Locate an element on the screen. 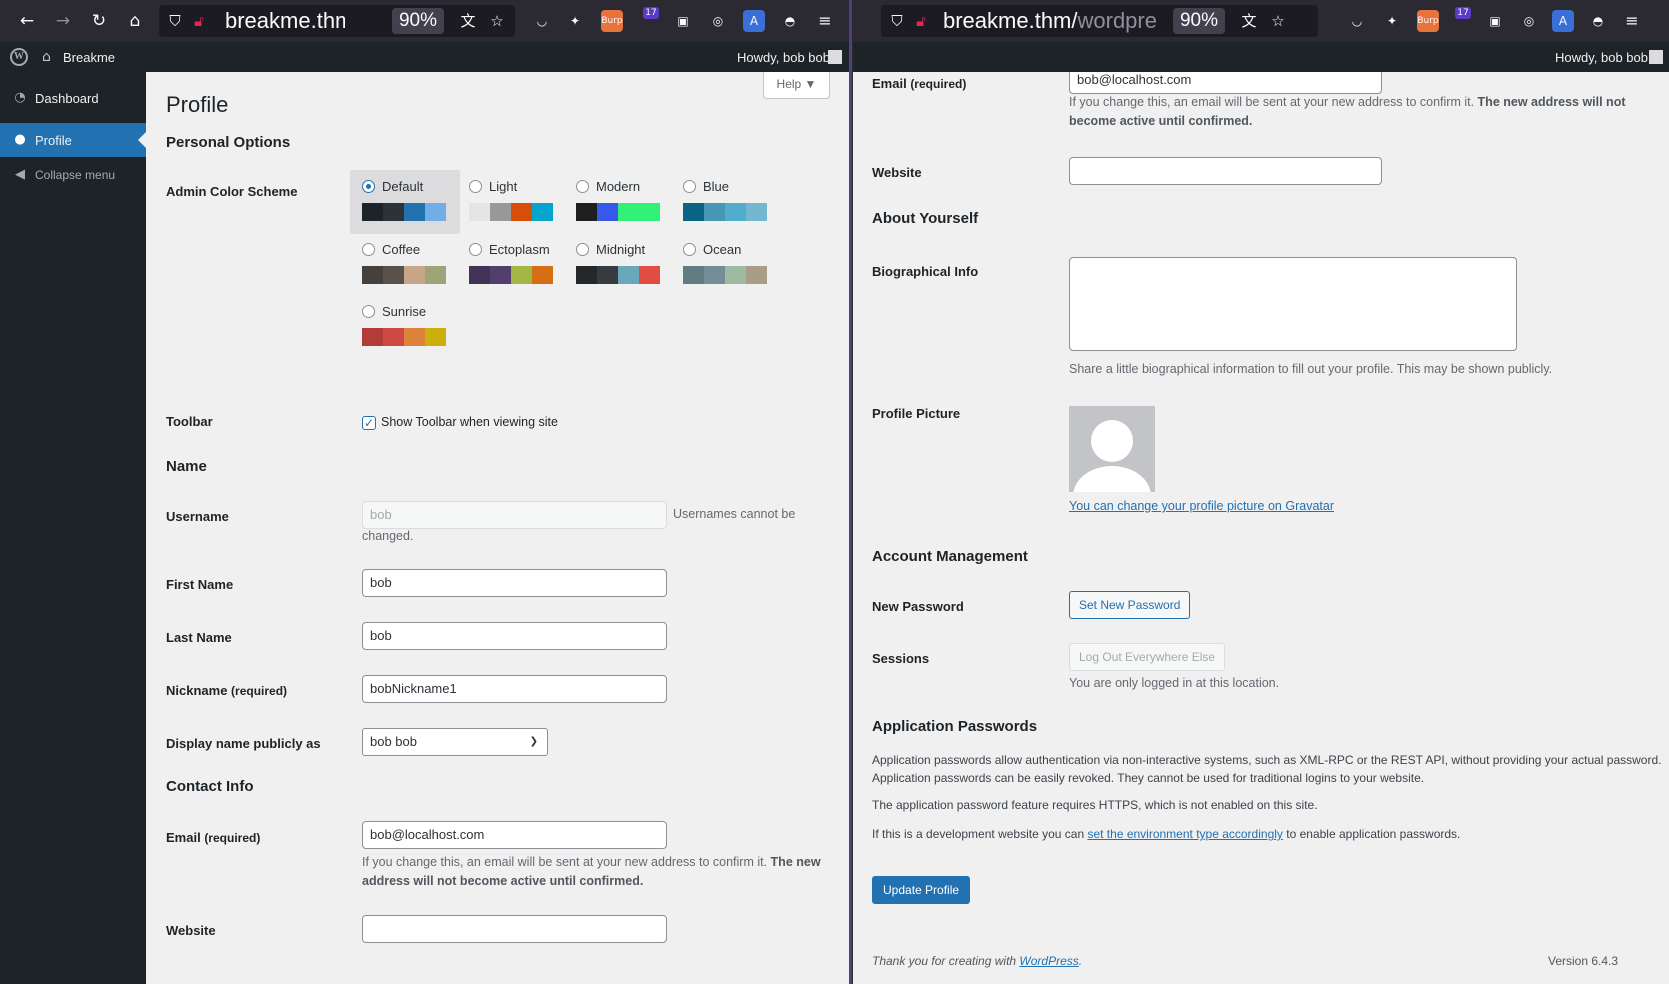  reload-icon: ↻ is located at coordinates (99, 21).